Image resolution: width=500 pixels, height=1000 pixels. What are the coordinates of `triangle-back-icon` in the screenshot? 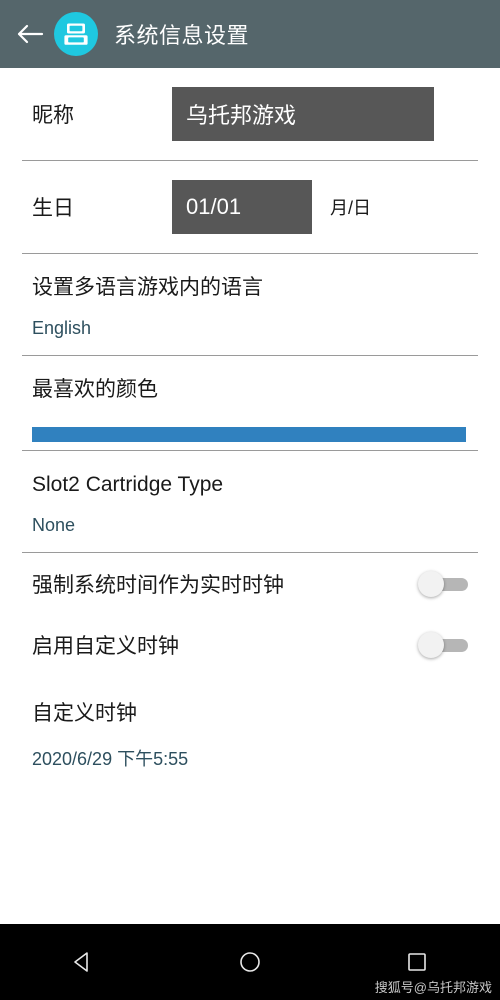 It's located at (83, 962).